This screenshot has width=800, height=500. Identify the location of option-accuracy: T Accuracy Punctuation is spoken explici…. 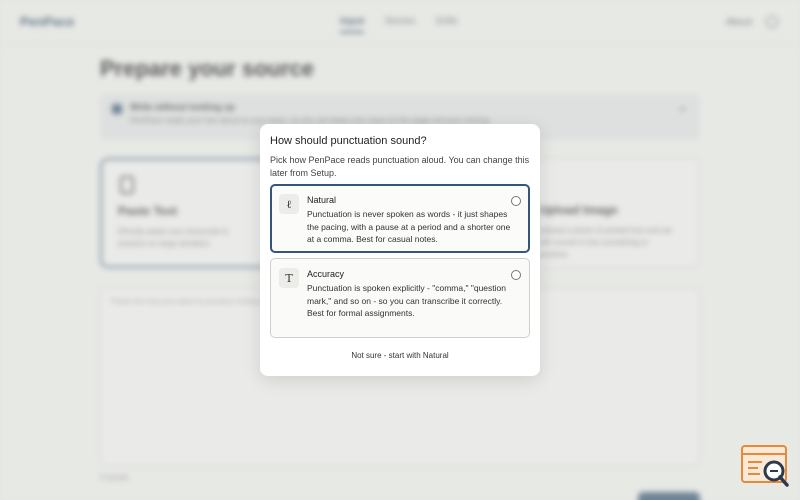
(400, 298).